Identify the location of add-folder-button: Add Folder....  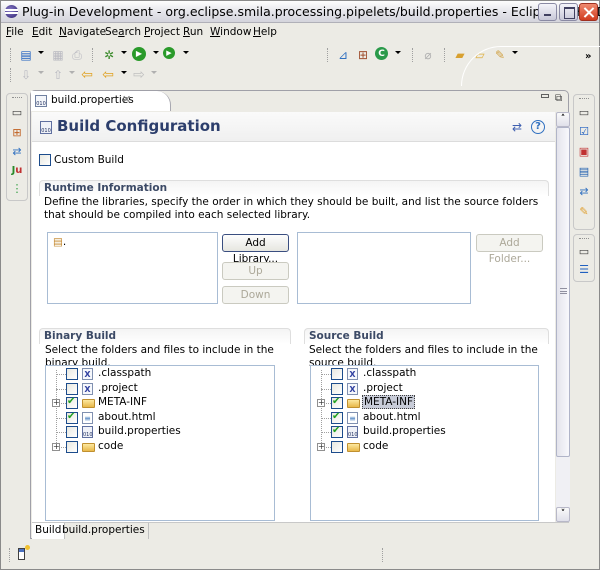
(509, 249).